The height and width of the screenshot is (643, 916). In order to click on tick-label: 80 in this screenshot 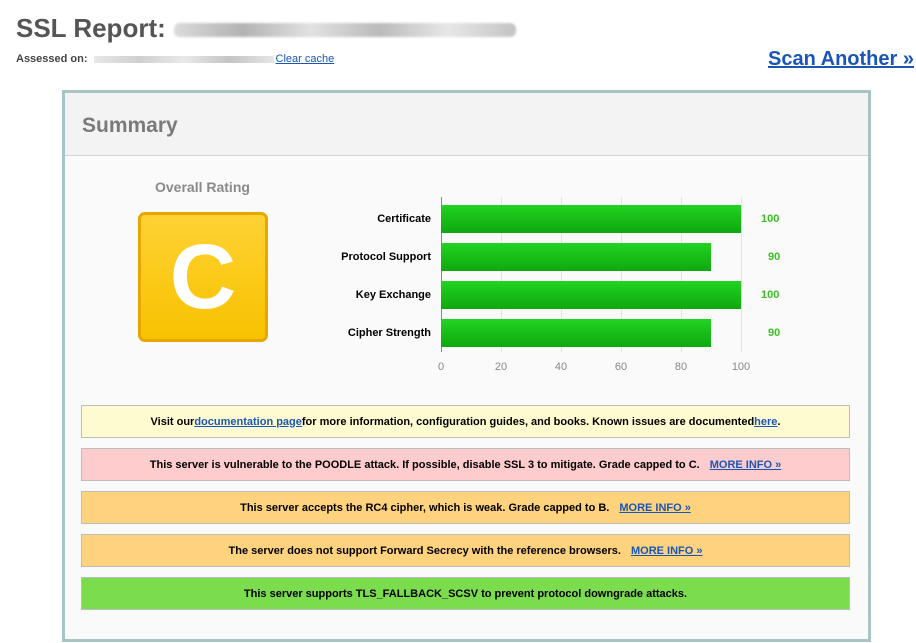, I will do `click(681, 367)`.